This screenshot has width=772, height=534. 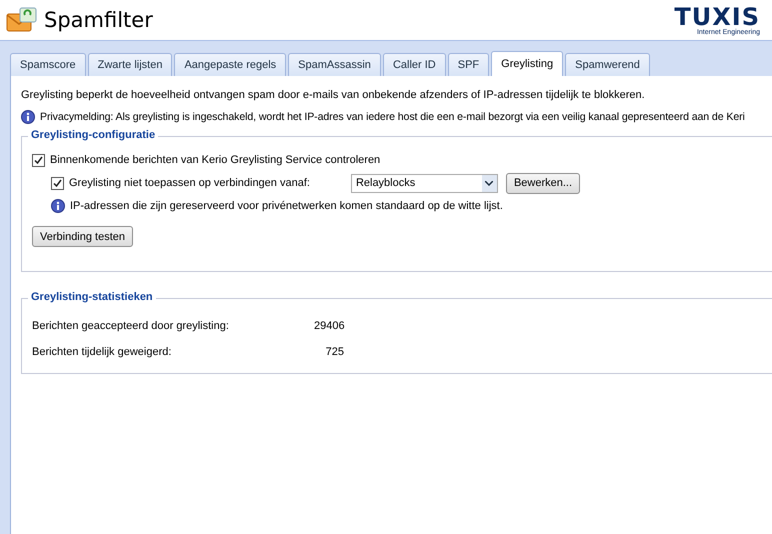 I want to click on stat-value: 29406, so click(x=329, y=326).